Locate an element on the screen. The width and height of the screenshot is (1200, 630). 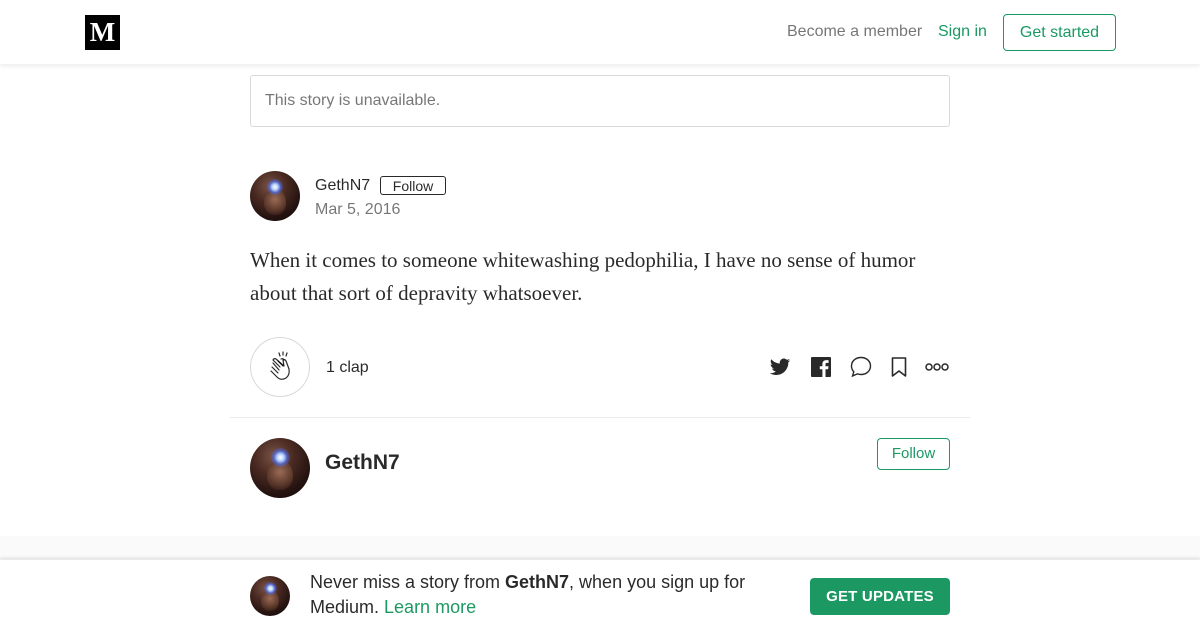
post-author-name: GethN7 is located at coordinates (342, 186).